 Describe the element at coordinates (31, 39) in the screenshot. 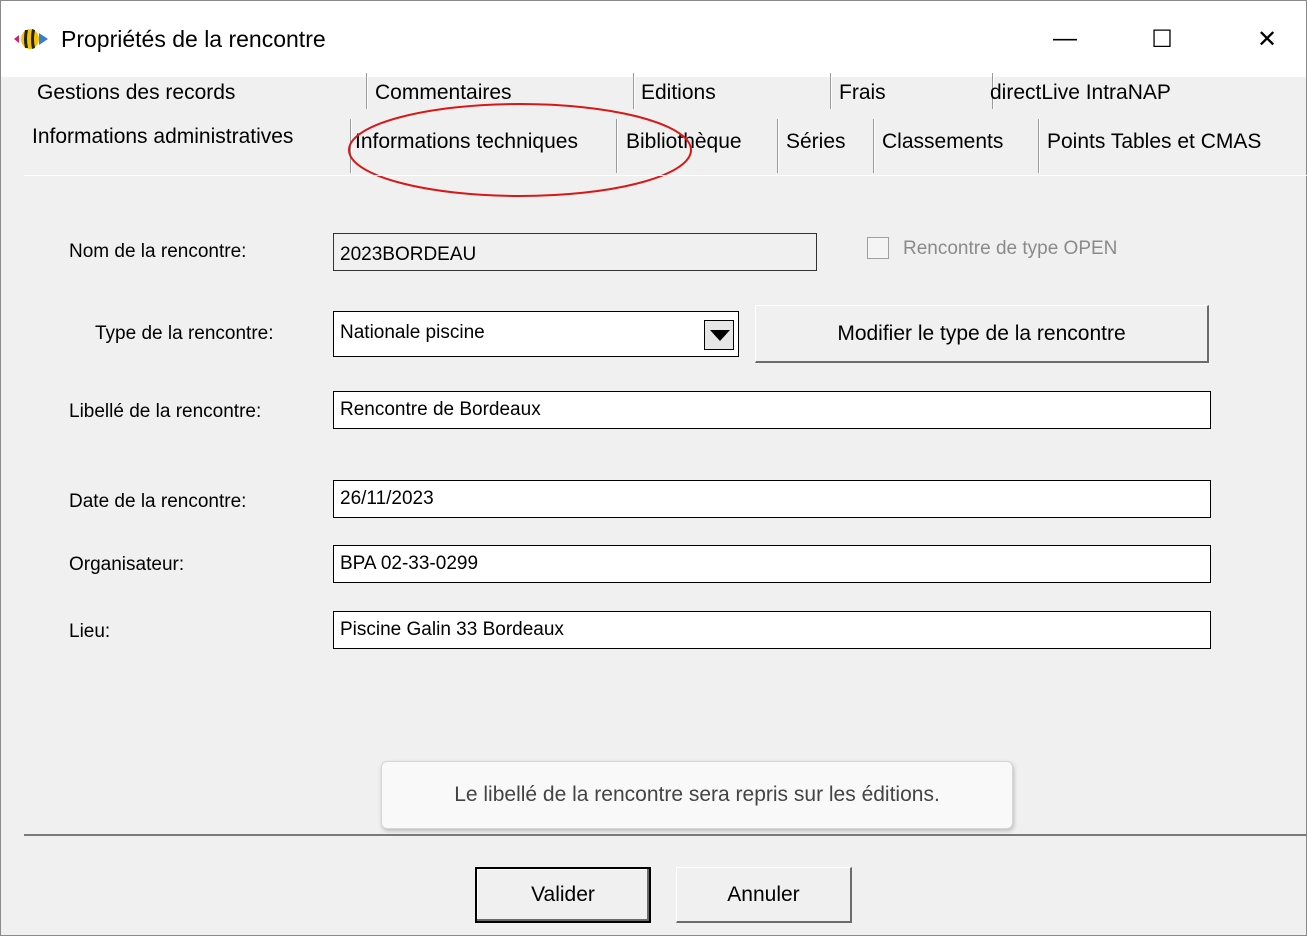

I see `fish-app-icon` at that location.